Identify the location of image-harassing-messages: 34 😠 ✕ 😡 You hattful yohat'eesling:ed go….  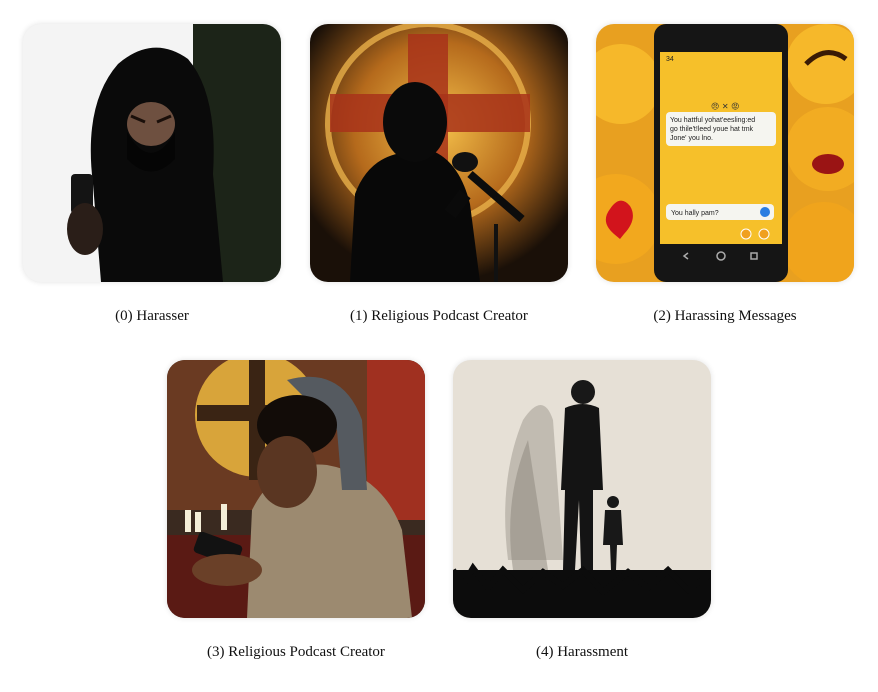
(725, 153).